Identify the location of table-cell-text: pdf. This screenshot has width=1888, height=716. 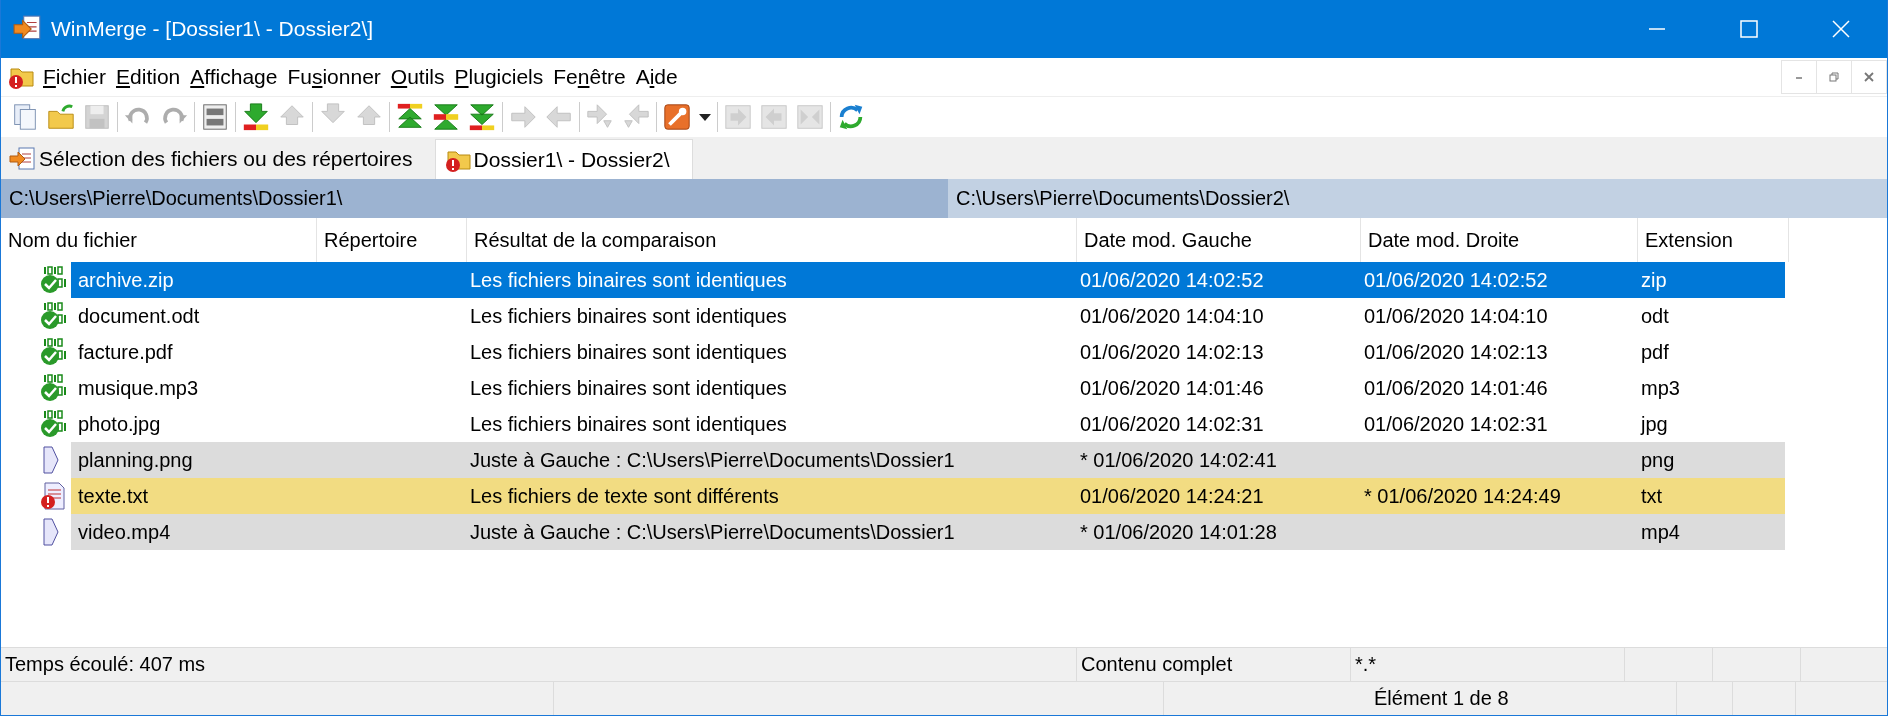
(1655, 352).